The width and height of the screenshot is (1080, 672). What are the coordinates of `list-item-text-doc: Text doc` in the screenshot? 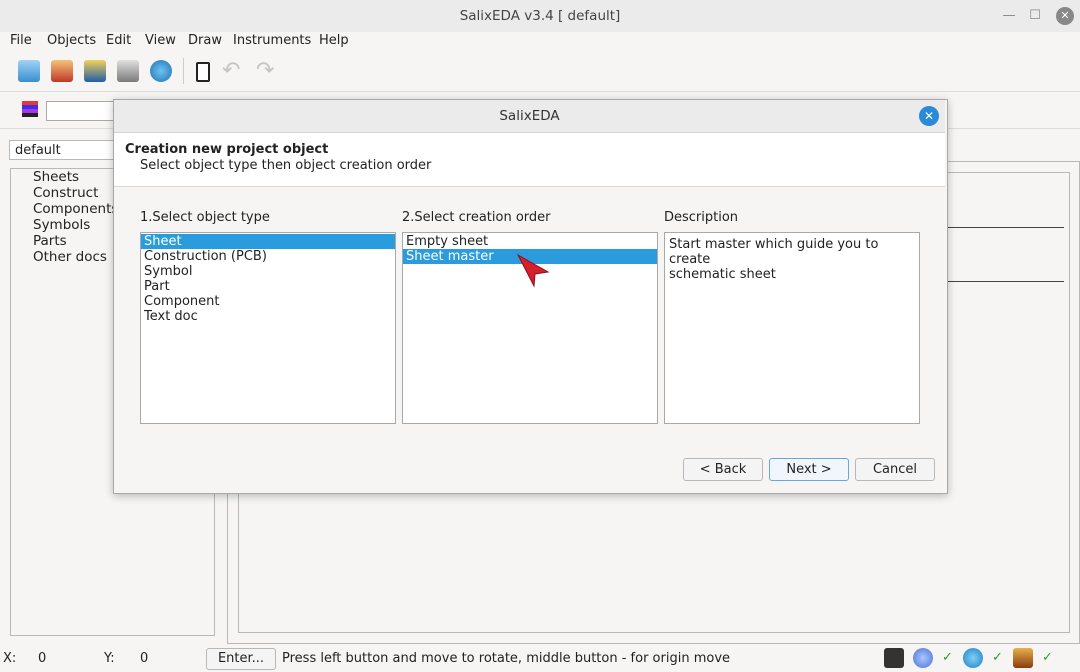 It's located at (268, 316).